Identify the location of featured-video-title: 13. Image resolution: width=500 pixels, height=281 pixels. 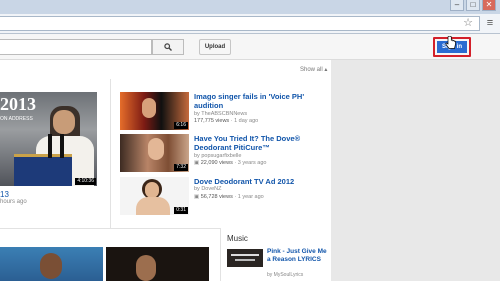
(4, 194).